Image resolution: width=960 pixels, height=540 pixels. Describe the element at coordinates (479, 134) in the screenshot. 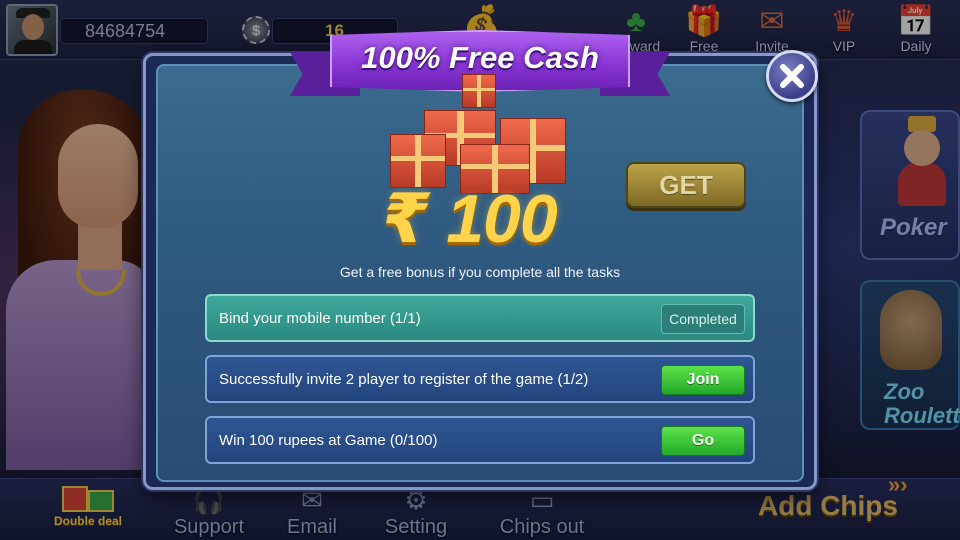

I see `gift-boxes-illustration` at that location.